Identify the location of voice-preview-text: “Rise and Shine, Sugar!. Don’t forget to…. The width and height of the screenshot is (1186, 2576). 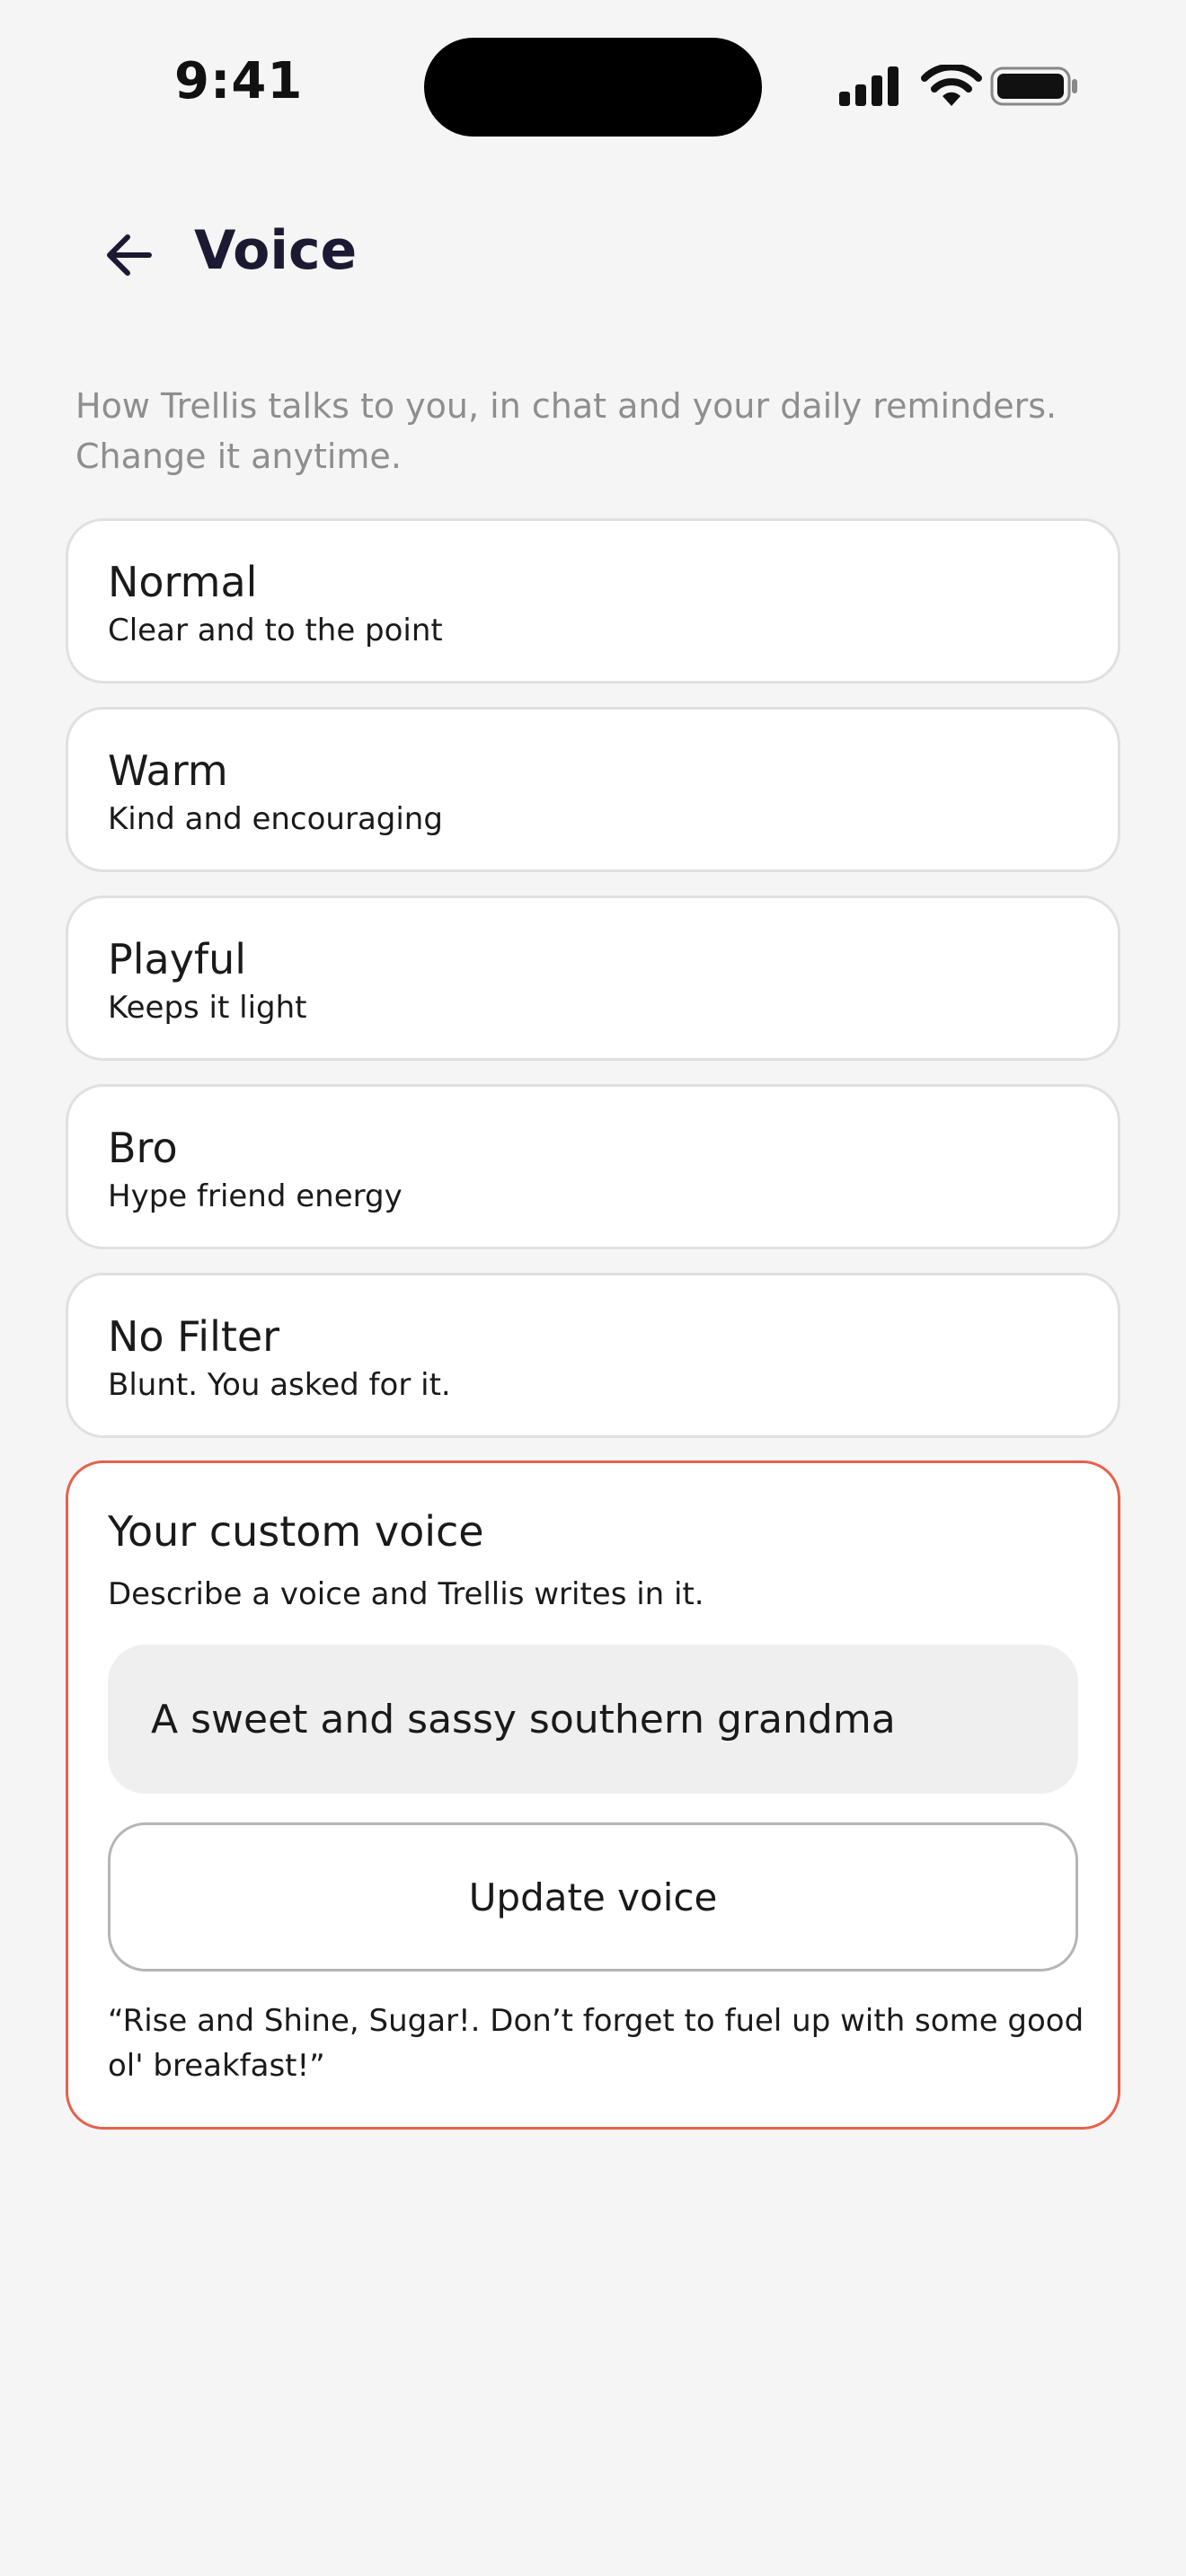
(596, 2043).